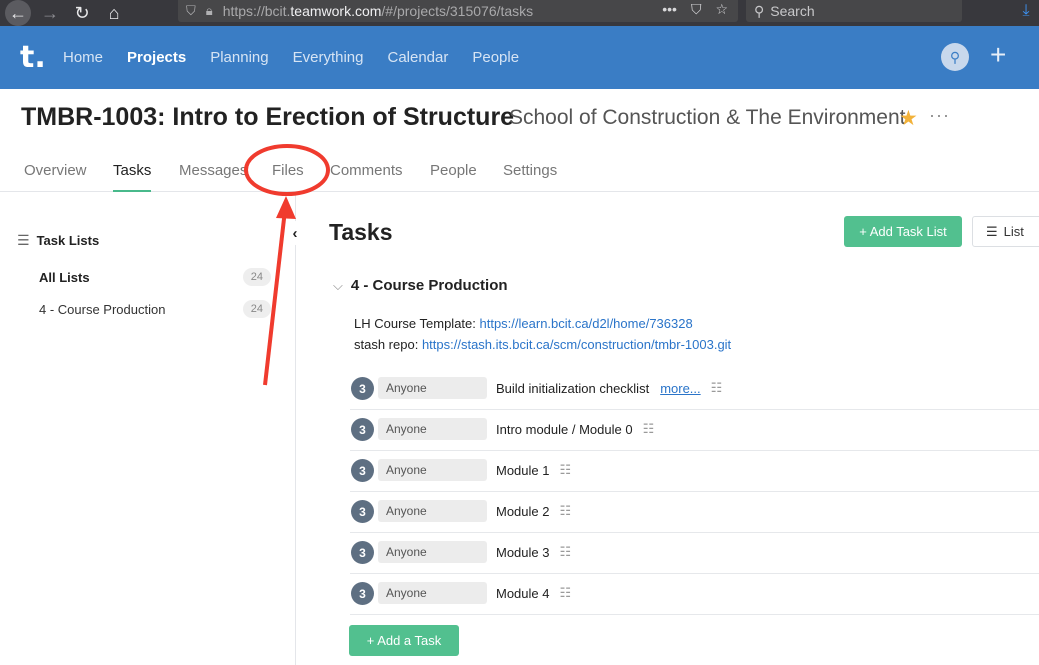  I want to click on nav-calendar: Calendar, so click(417, 57).